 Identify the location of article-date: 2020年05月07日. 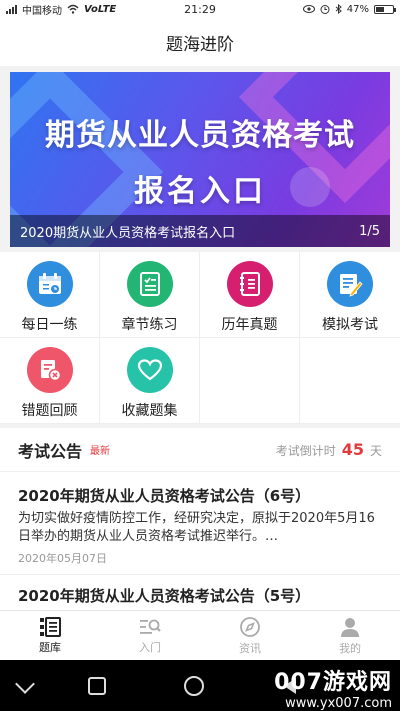
(62, 558).